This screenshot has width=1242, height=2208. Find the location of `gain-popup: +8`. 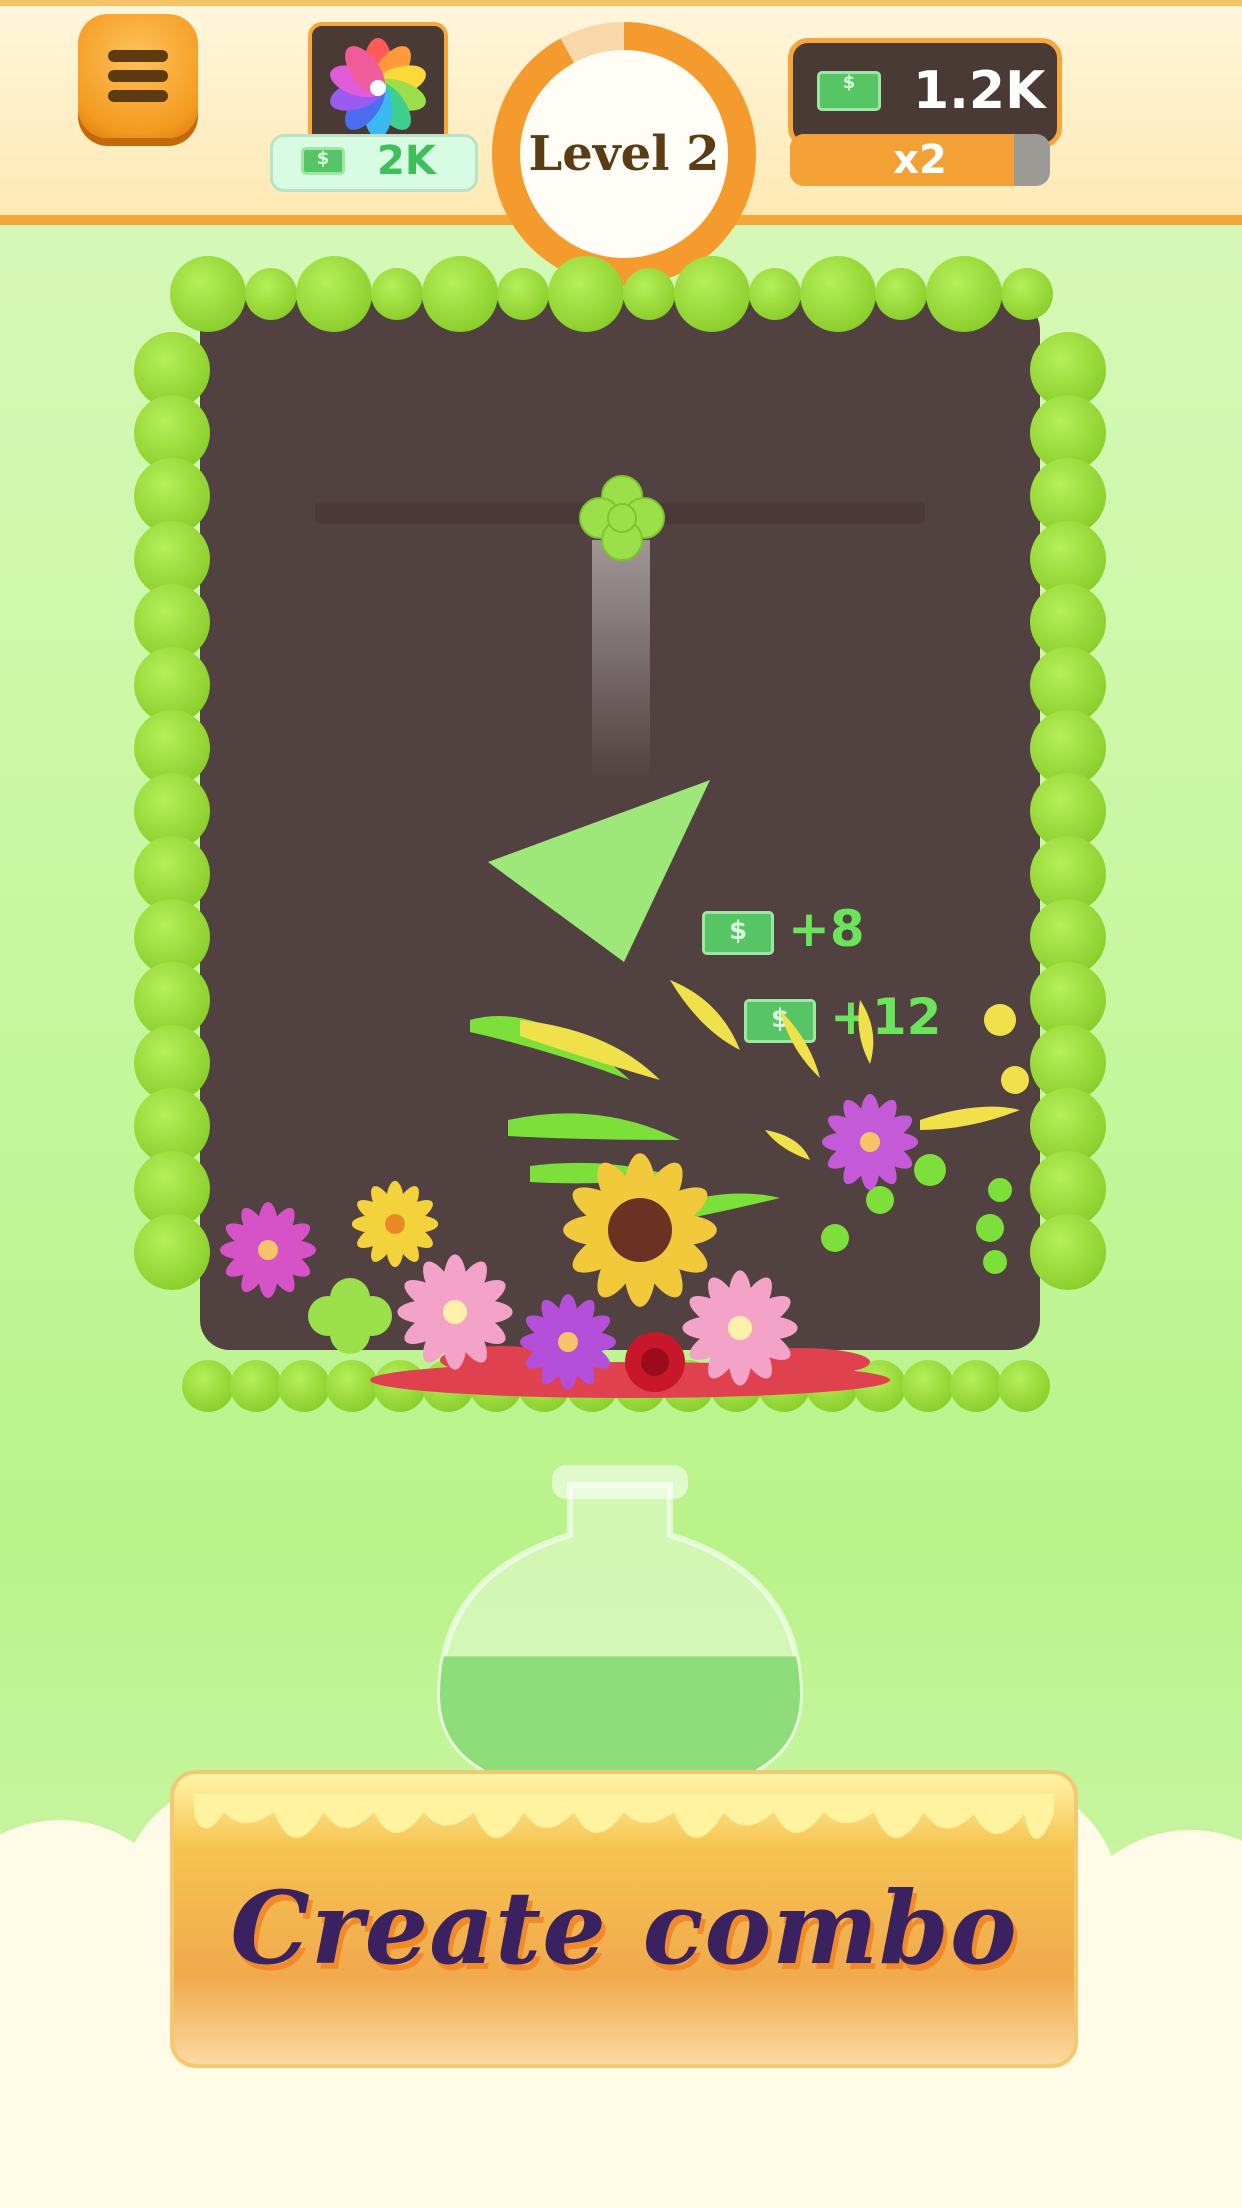

gain-popup: +8 is located at coordinates (783, 929).